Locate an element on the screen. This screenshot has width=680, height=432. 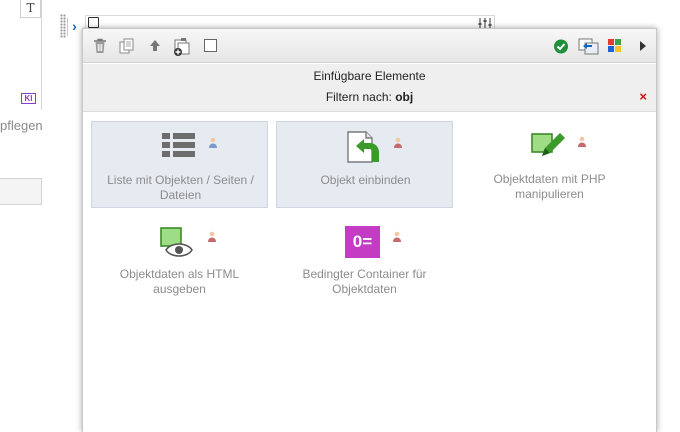
clear-filter-icon: × is located at coordinates (643, 96).